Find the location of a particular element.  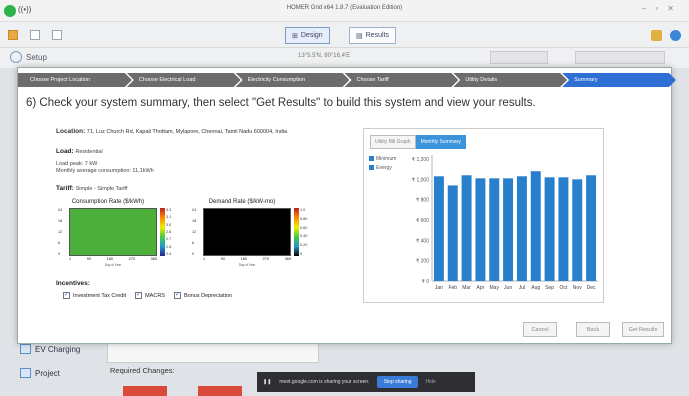

y-tick-label: ₹ 200 is located at coordinates (422, 262).